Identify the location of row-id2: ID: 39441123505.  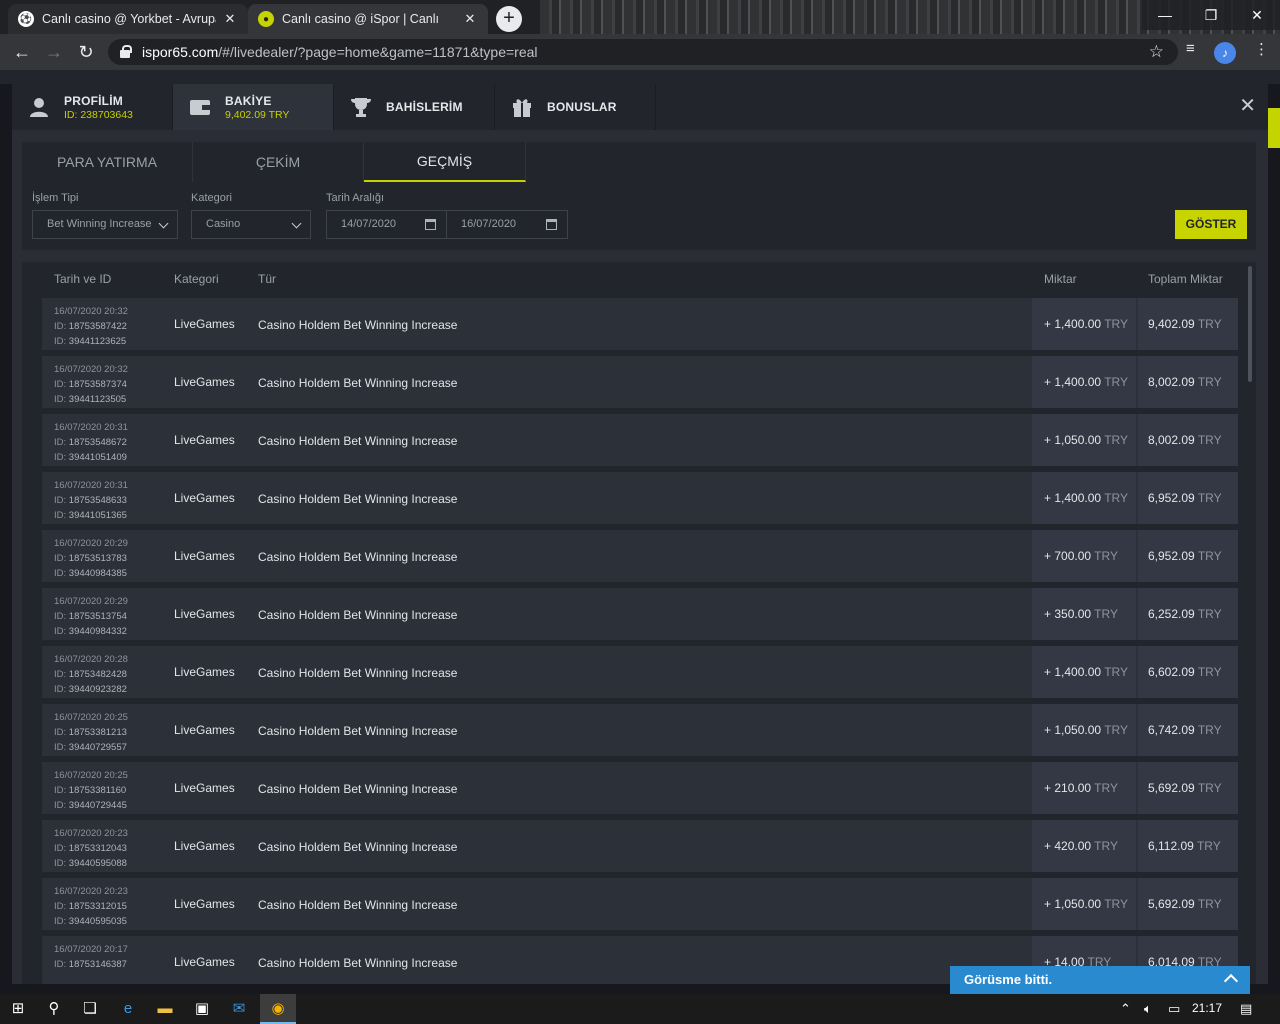
(90, 399).